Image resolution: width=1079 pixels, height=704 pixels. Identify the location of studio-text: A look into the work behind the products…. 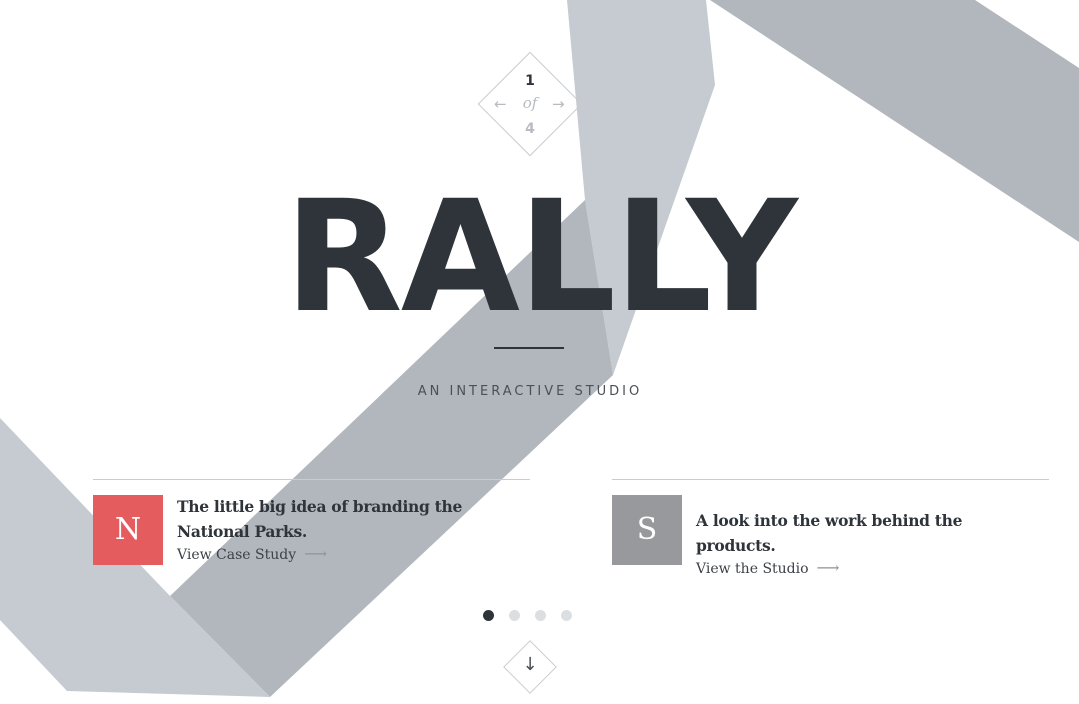
(866, 543).